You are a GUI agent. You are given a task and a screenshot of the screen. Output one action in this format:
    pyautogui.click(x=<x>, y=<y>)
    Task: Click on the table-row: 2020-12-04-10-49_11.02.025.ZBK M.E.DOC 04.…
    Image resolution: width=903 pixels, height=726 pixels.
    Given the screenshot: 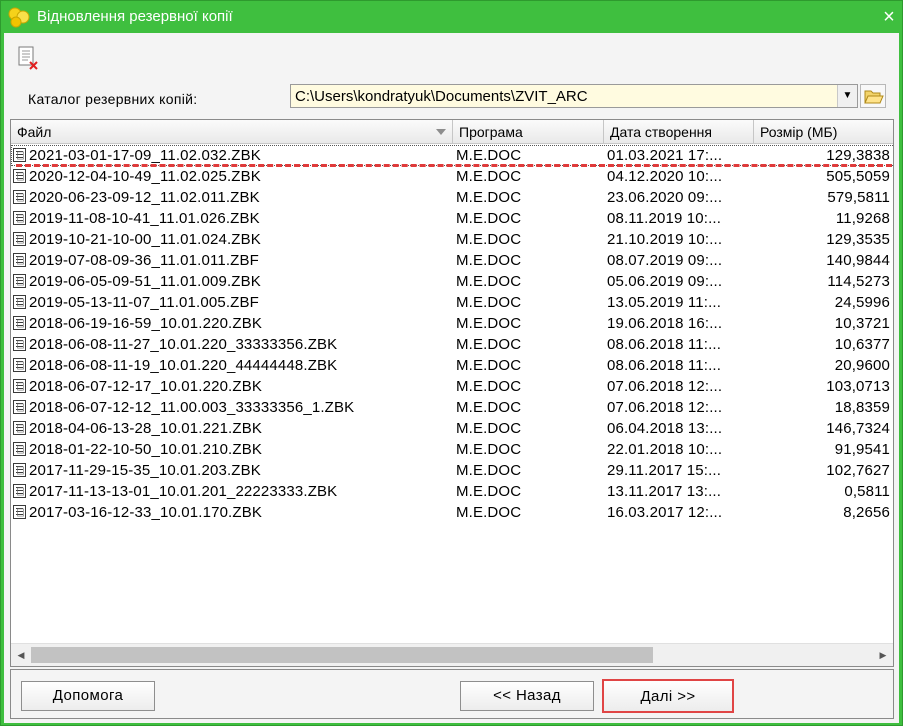 What is the action you would take?
    pyautogui.click(x=452, y=176)
    